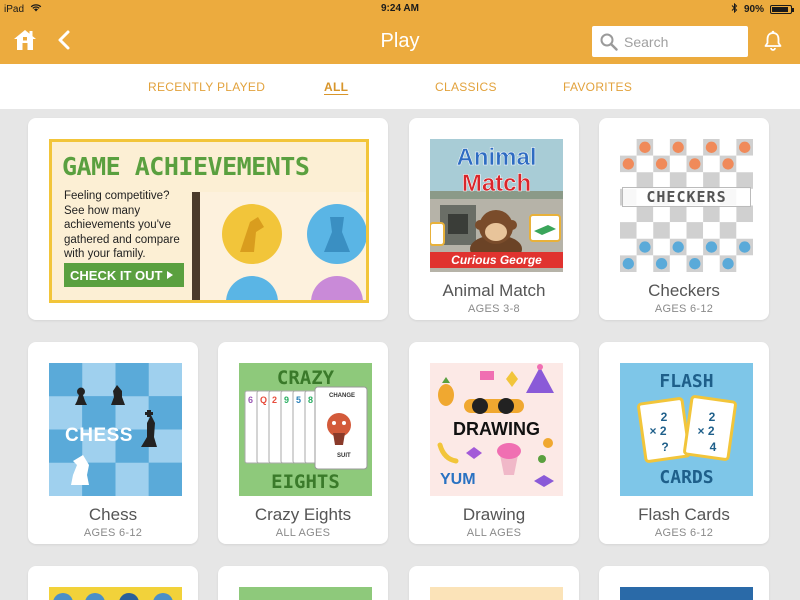 Image resolution: width=800 pixels, height=600 pixels. I want to click on chess-thumbnail: CHESS, so click(115, 429).